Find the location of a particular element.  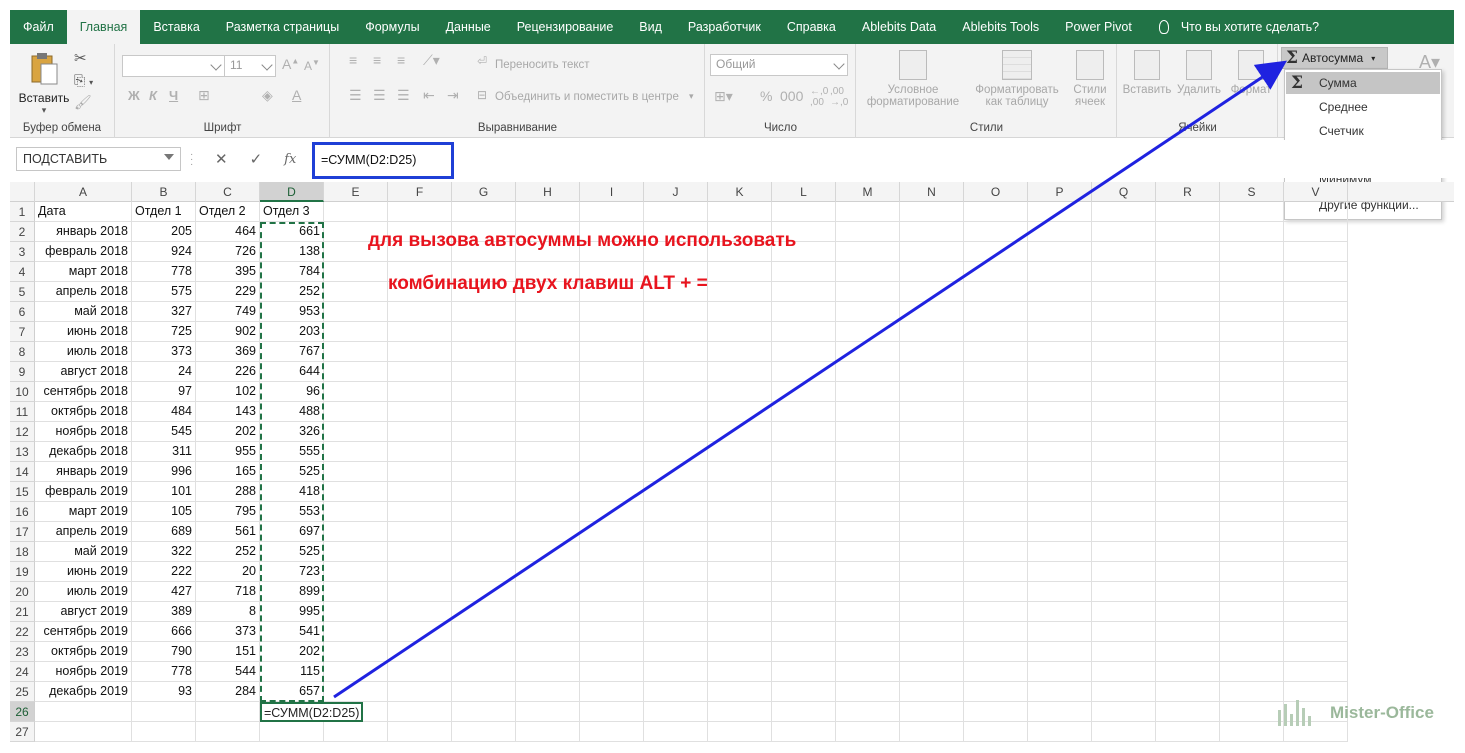

cell-A9: август 2018 is located at coordinates (83, 372).